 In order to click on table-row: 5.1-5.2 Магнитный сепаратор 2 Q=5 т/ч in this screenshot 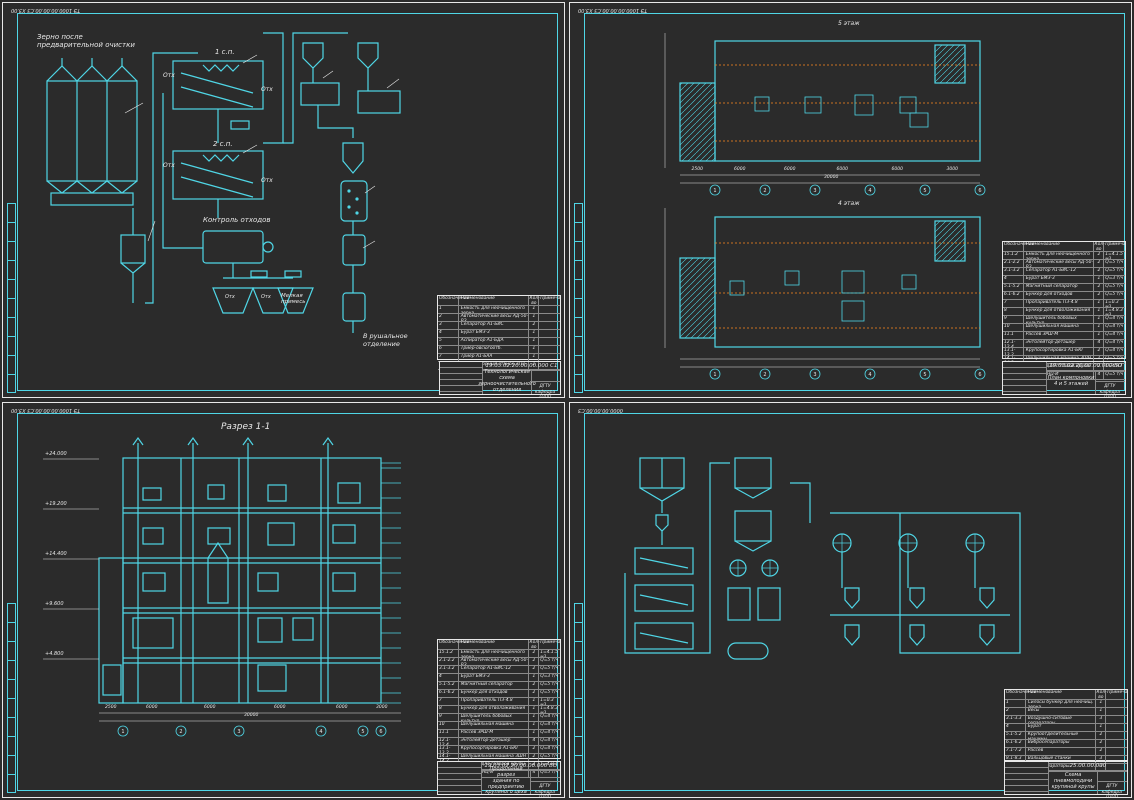, I will do `click(499, 686)`.